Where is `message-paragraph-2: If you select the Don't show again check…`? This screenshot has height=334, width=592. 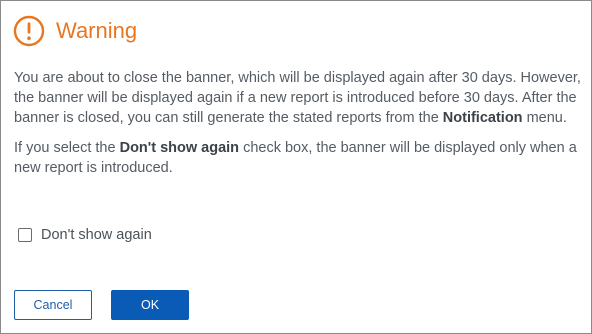
message-paragraph-2: If you select the Don't show again check… is located at coordinates (299, 158).